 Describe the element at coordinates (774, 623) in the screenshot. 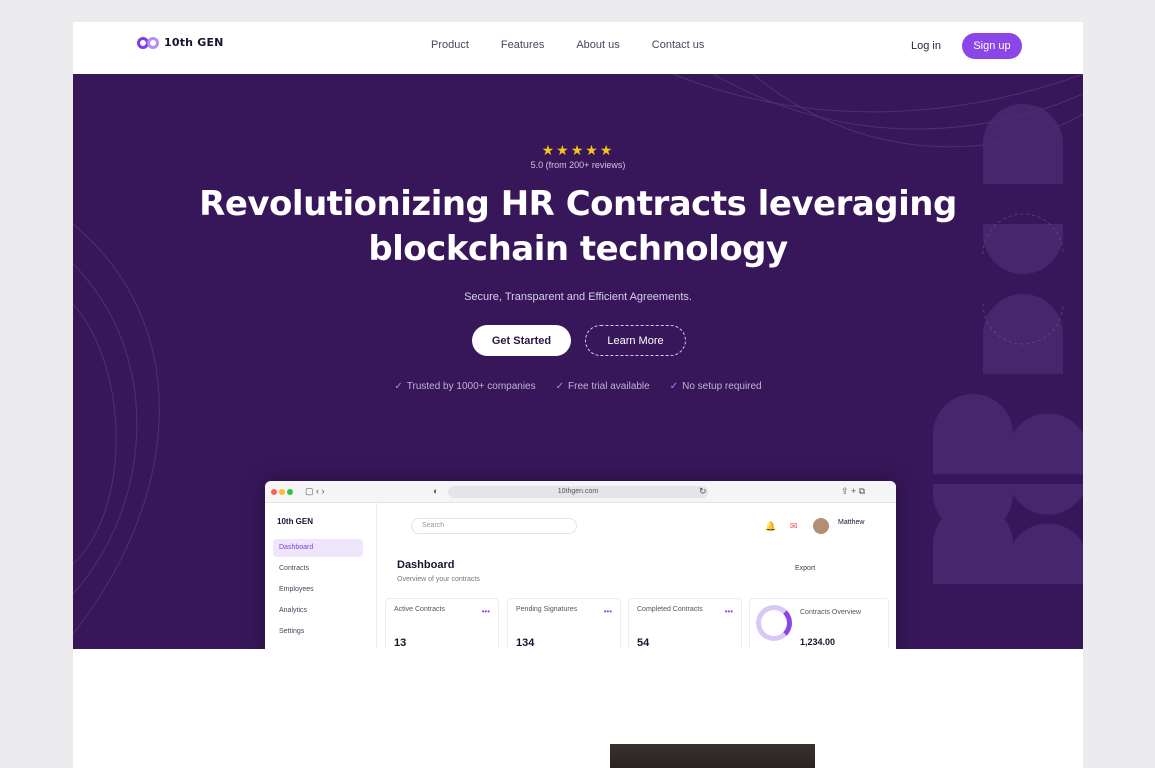

I see `progress-ring-icon` at that location.